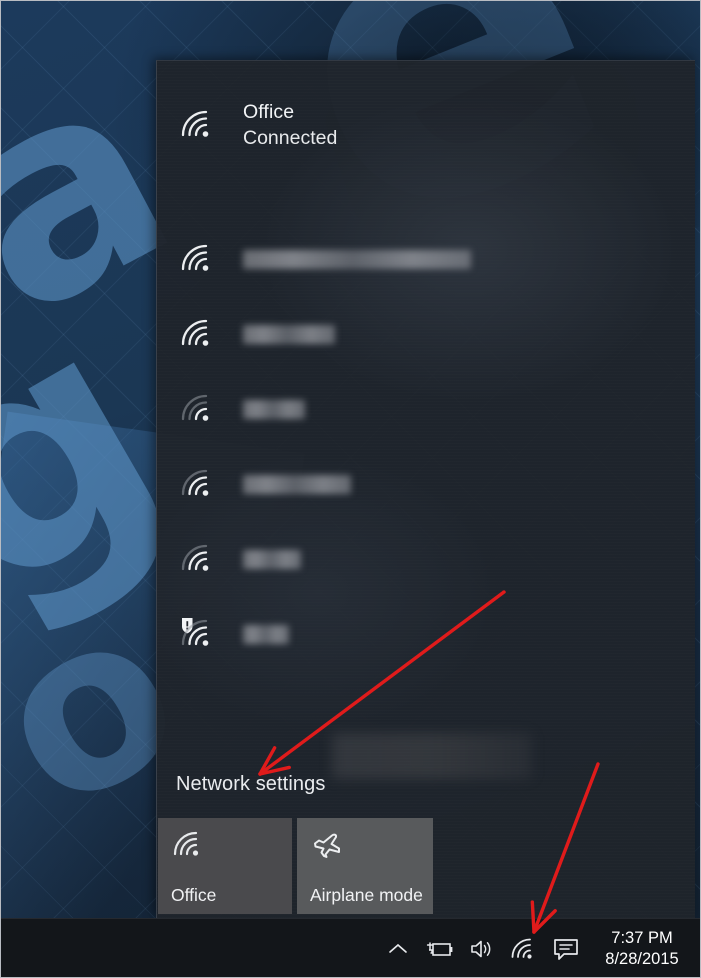  Describe the element at coordinates (426, 125) in the screenshot. I see `network-list-item: Office Connected` at that location.